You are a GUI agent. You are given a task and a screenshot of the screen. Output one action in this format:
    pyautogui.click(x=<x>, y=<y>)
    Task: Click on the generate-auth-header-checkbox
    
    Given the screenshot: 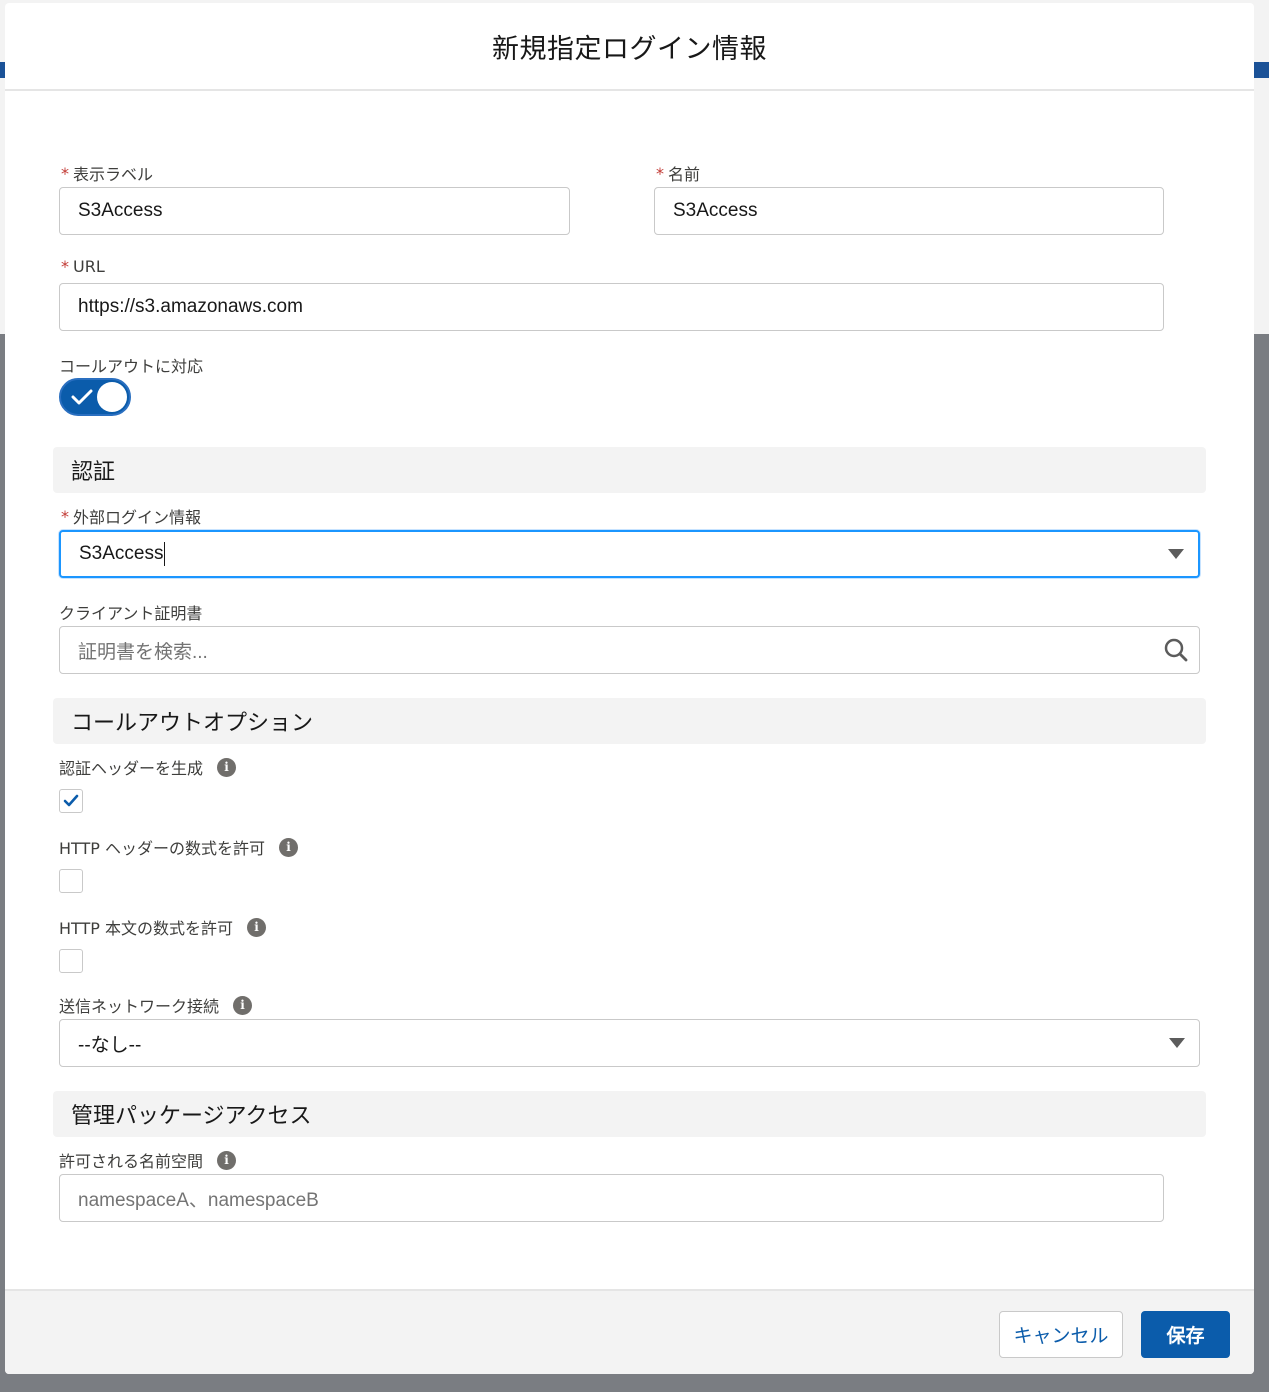 What is the action you would take?
    pyautogui.click(x=71, y=801)
    